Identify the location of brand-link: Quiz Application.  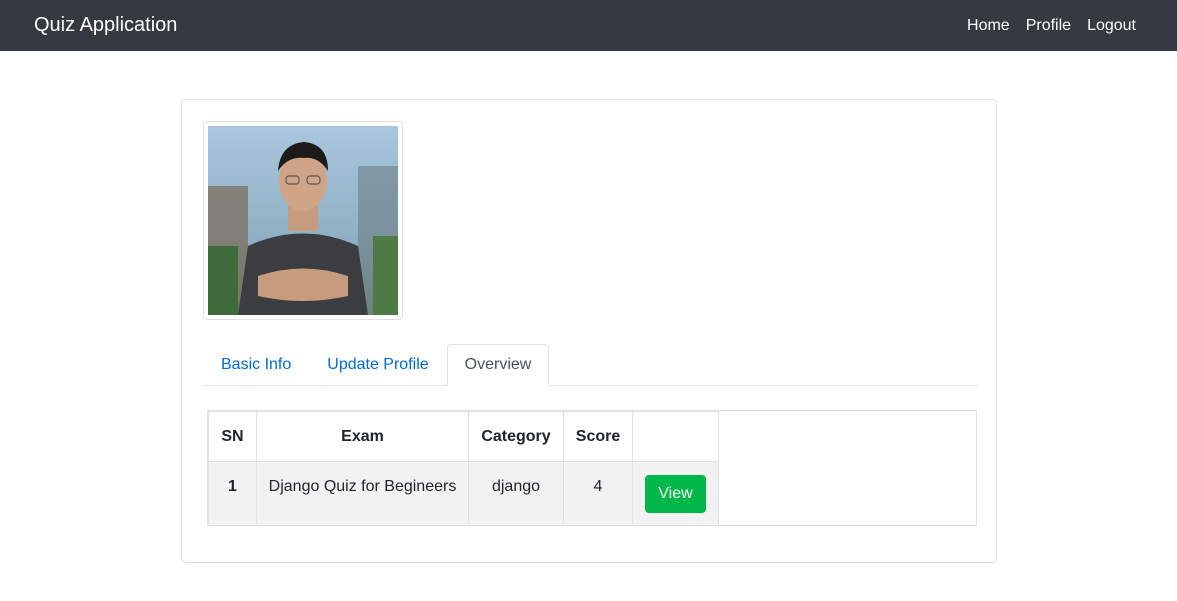
(105, 25).